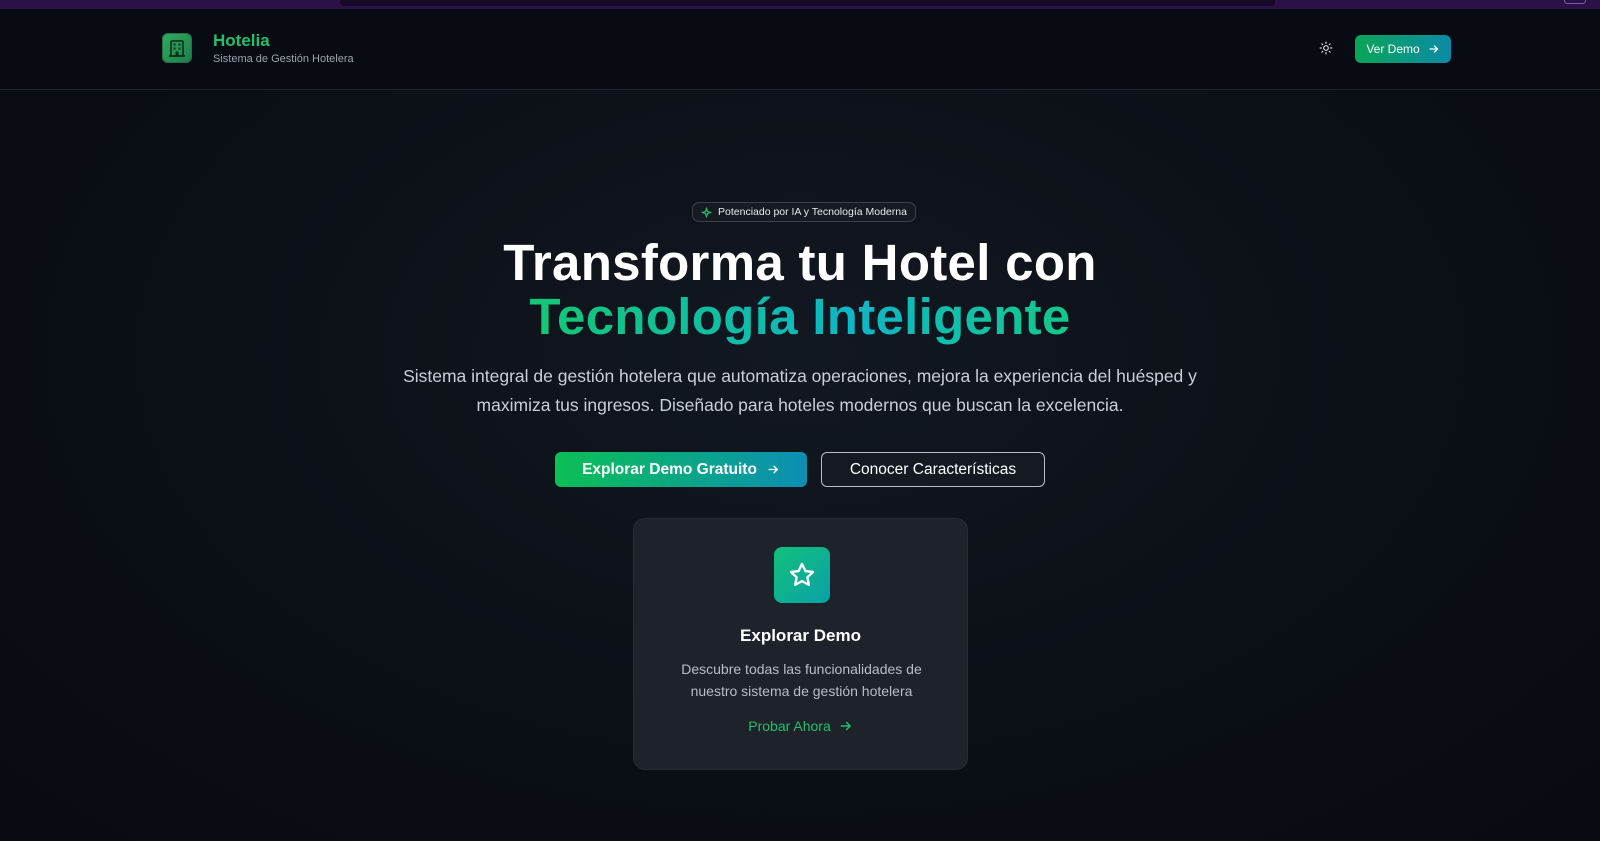 Image resolution: width=1600 pixels, height=841 pixels. What do you see at coordinates (177, 48) in the screenshot?
I see `hotel-building-icon` at bounding box center [177, 48].